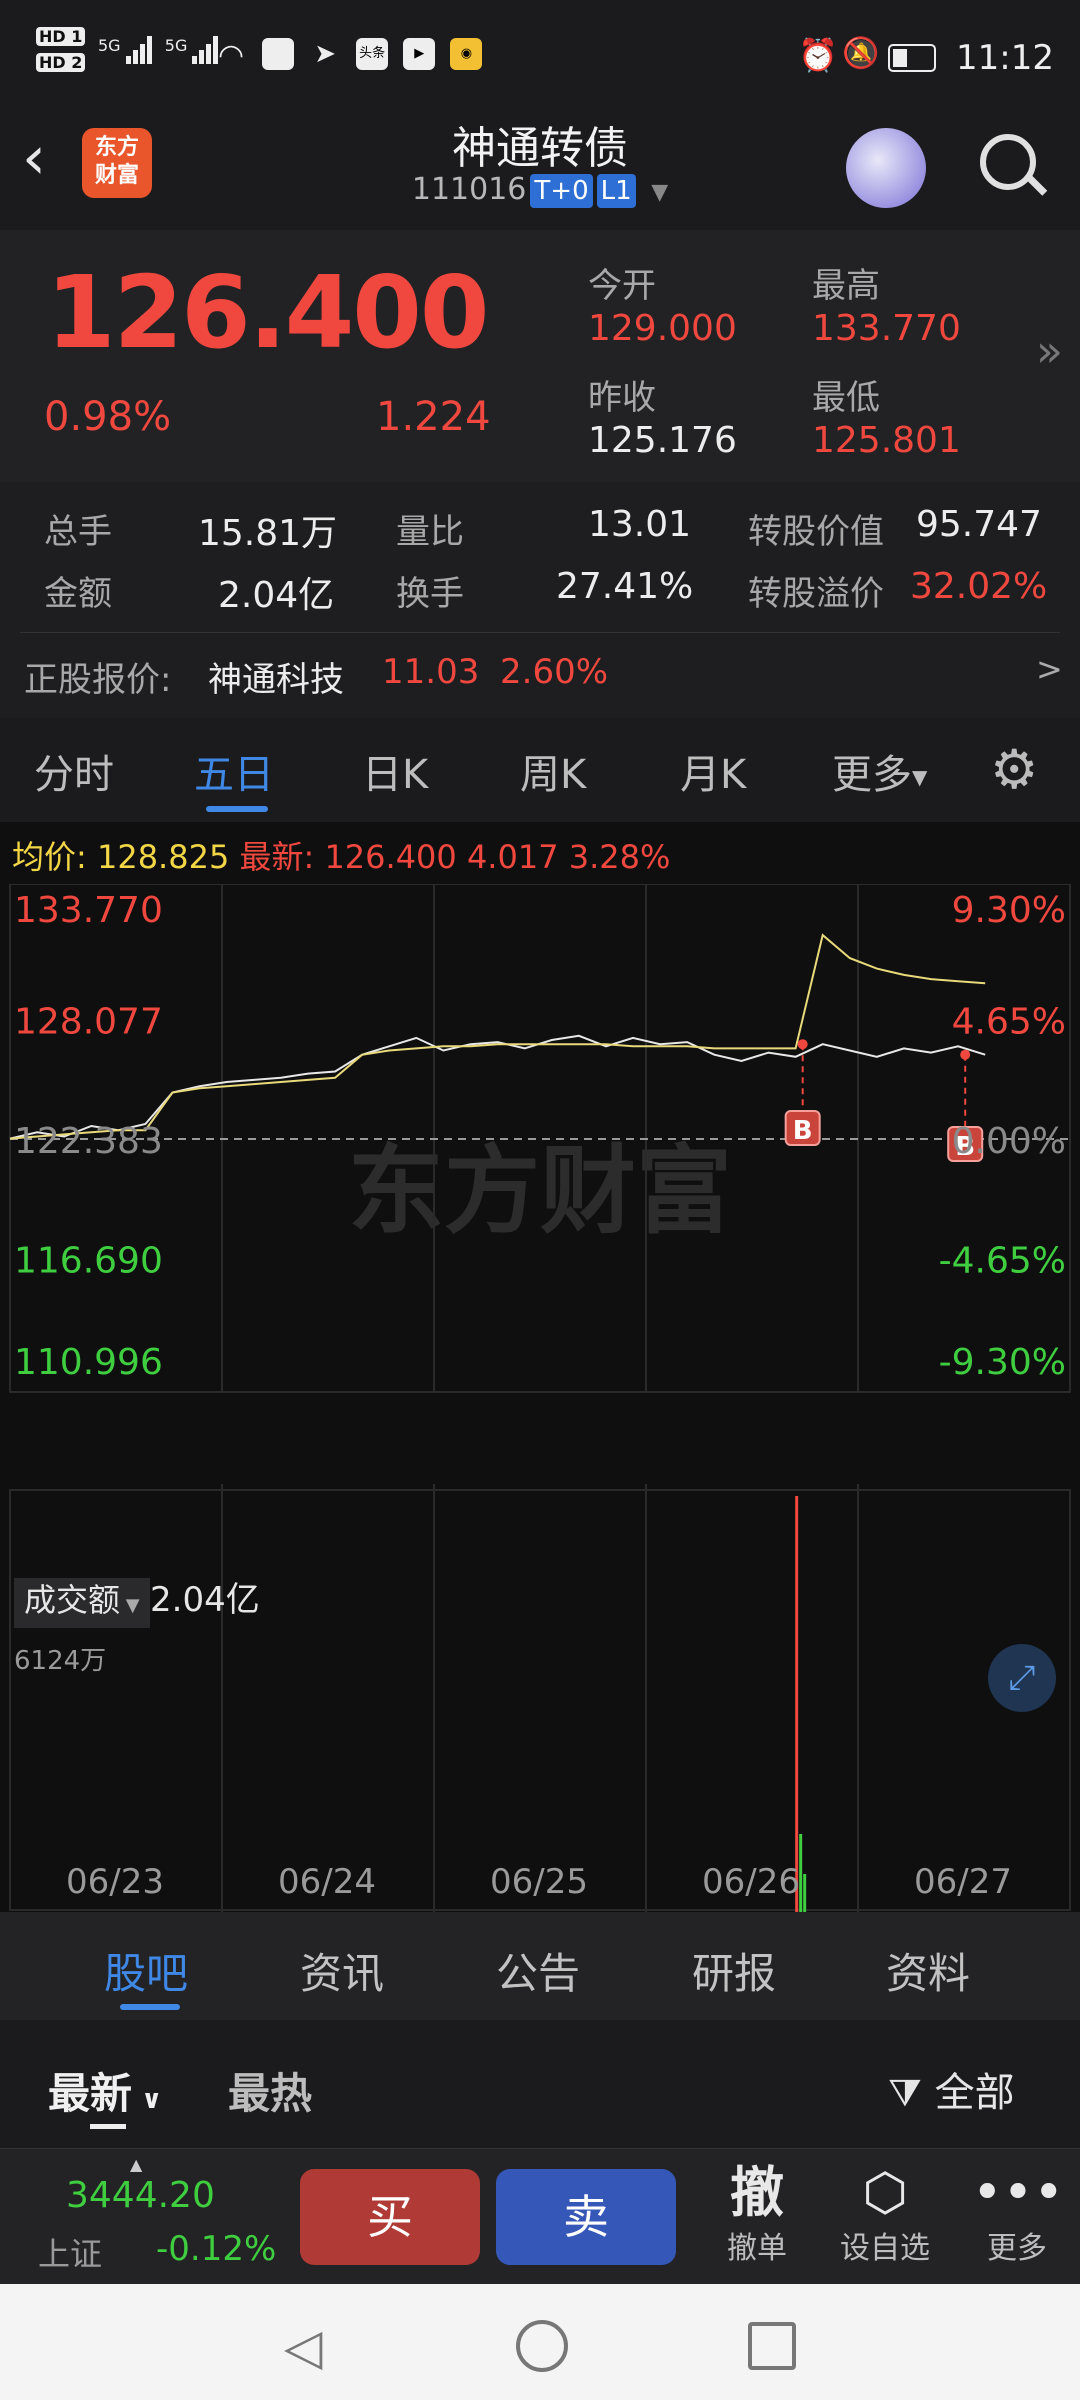 The width and height of the screenshot is (1080, 2400). I want to click on sim1-badge: HD 1, so click(61, 36).